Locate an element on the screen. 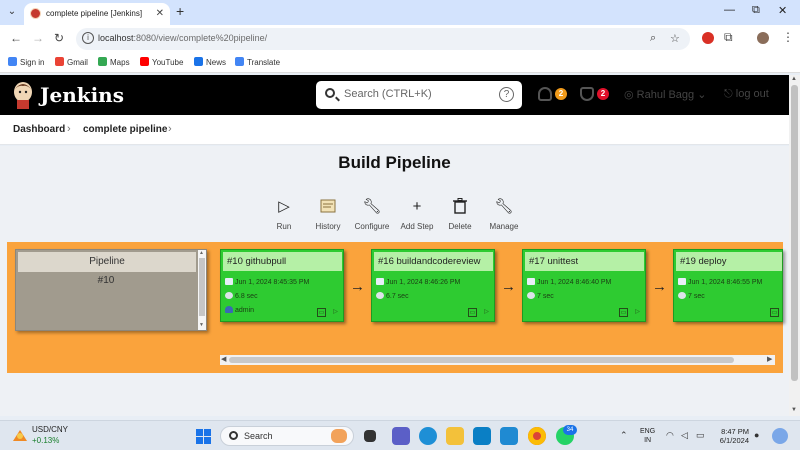  pipeline-scrollbar: ▲ ▼ is located at coordinates (202, 290).